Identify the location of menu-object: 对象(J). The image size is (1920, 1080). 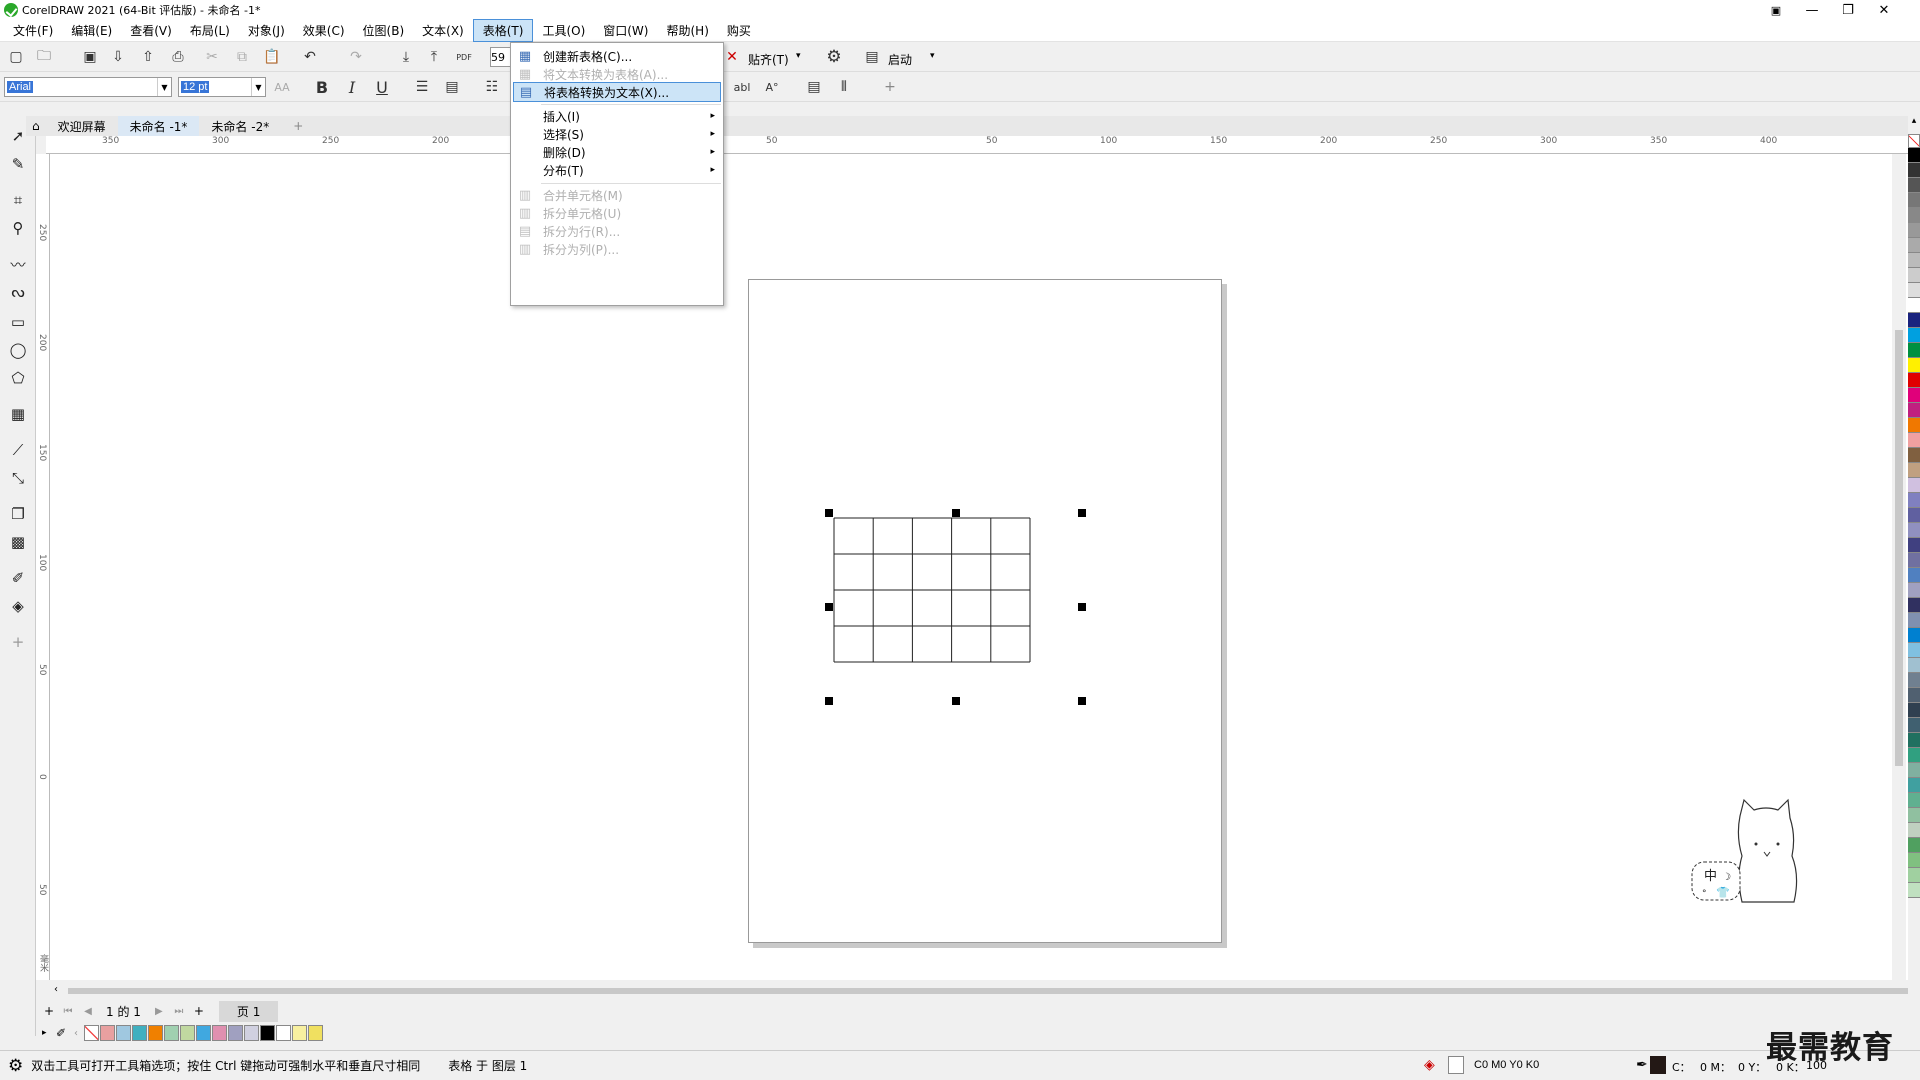
(266, 30).